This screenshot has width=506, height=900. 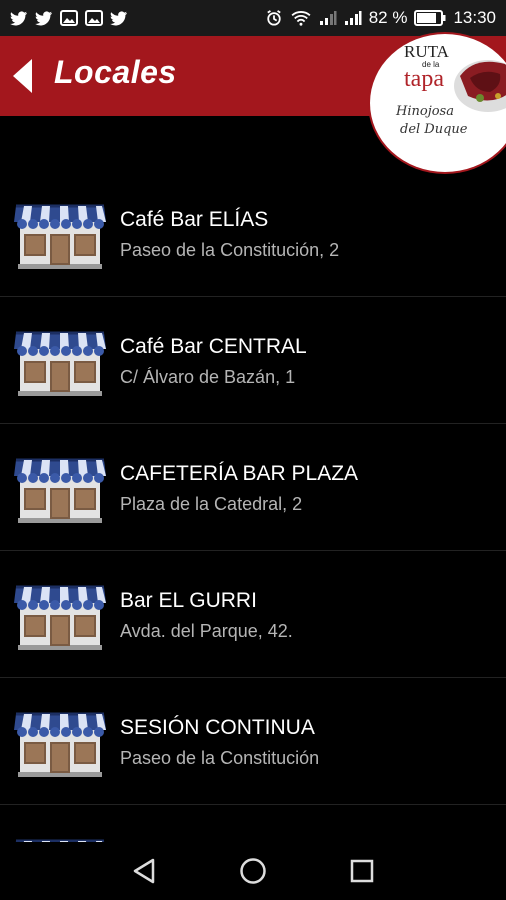 What do you see at coordinates (253, 614) in the screenshot?
I see `venue-list-item: Bar EL GURRI Avda. del Parque, 42.` at bounding box center [253, 614].